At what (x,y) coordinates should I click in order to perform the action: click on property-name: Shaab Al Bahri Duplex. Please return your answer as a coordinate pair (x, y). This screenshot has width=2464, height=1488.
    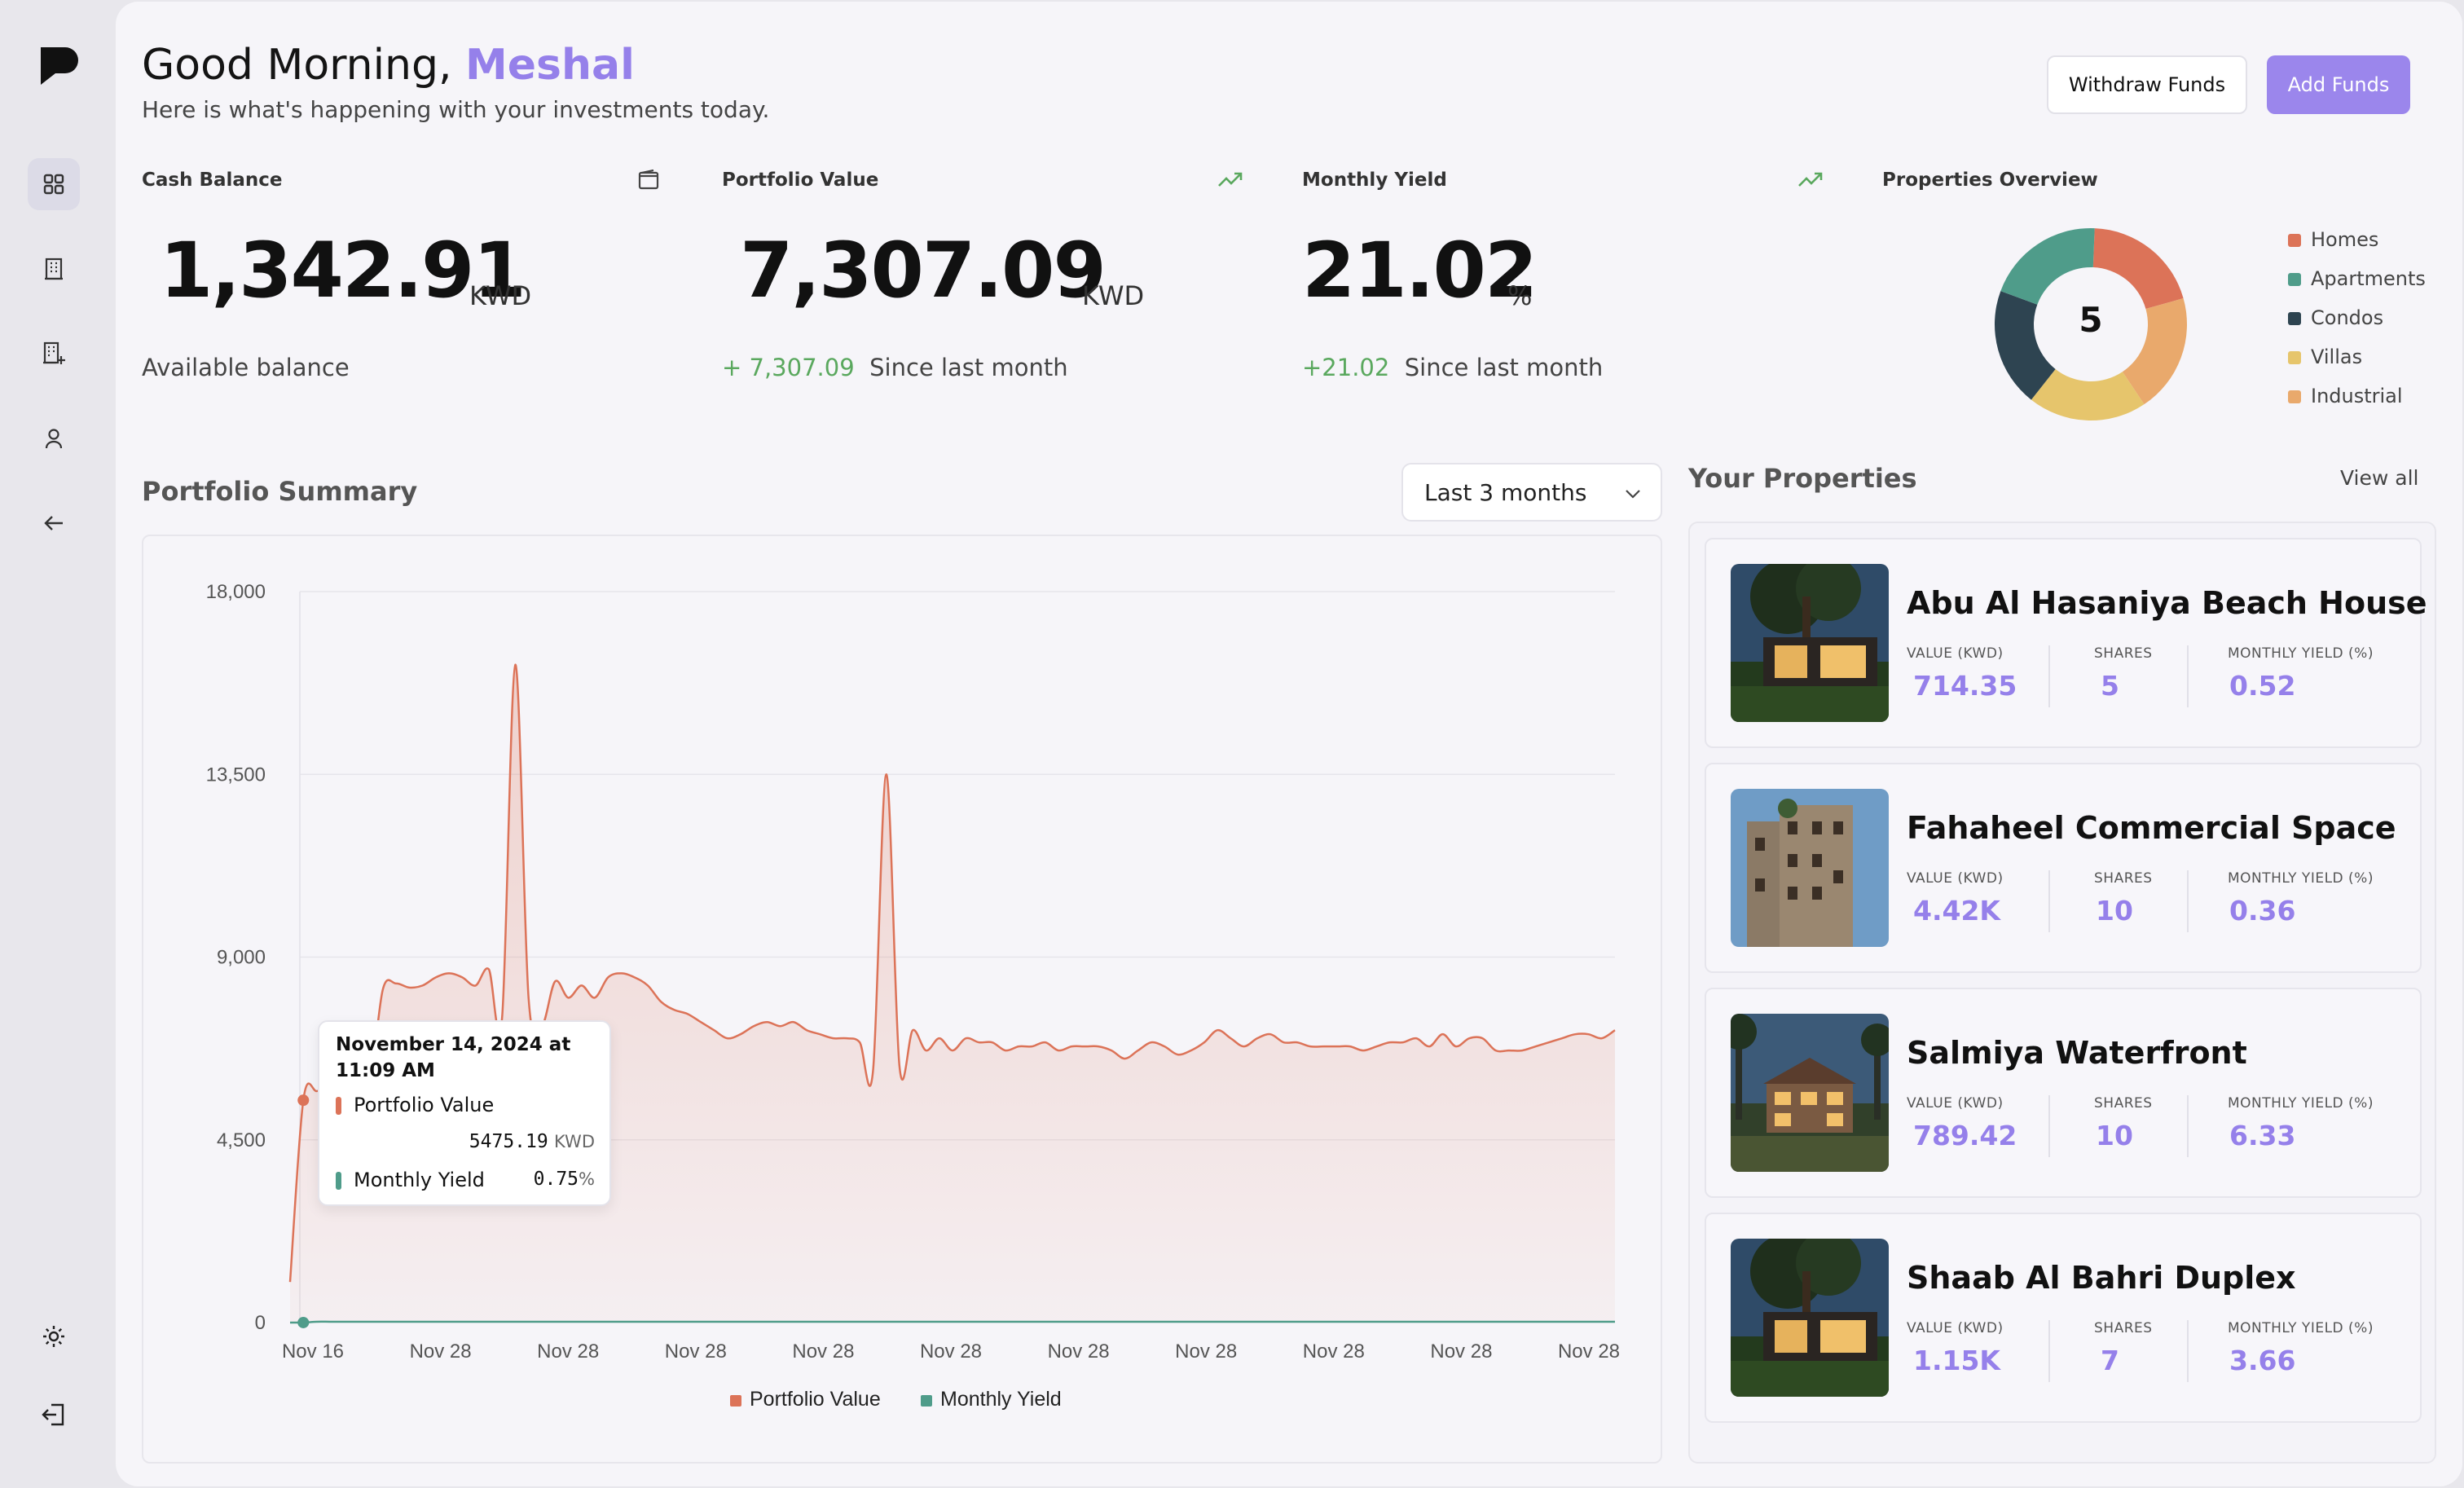
    Looking at the image, I should click on (2101, 1278).